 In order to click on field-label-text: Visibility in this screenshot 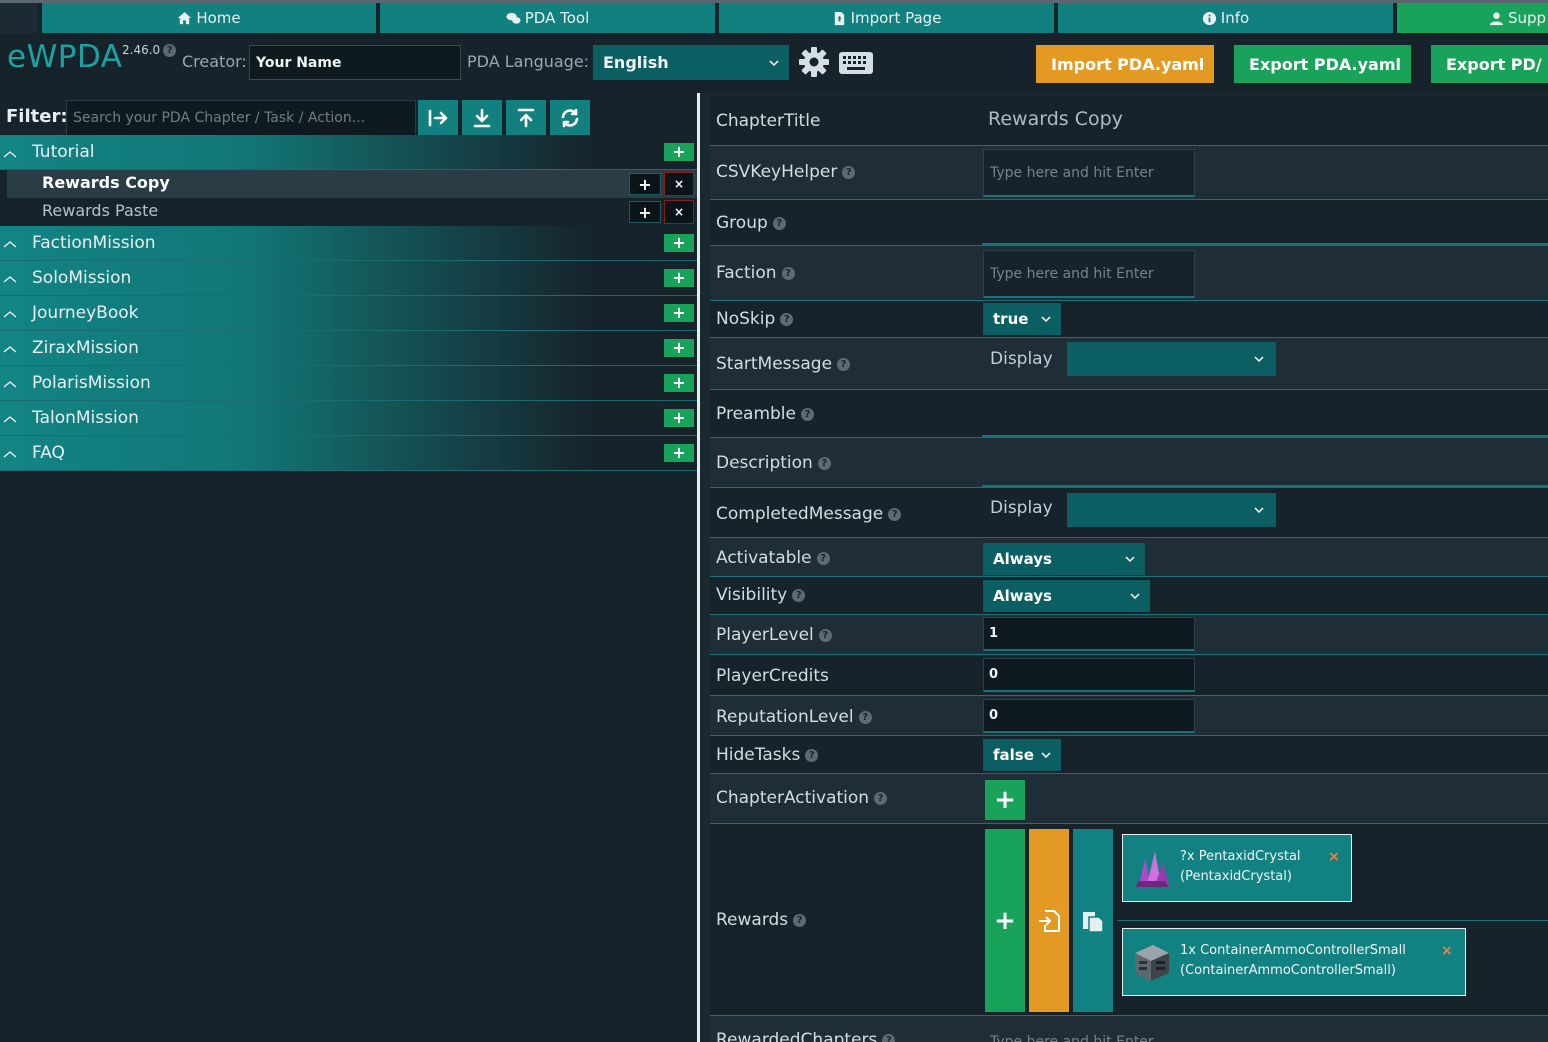, I will do `click(752, 595)`.